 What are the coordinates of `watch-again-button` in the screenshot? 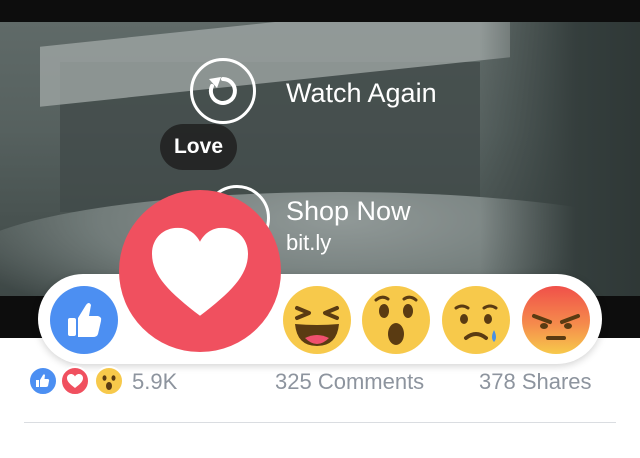 It's located at (223, 91).